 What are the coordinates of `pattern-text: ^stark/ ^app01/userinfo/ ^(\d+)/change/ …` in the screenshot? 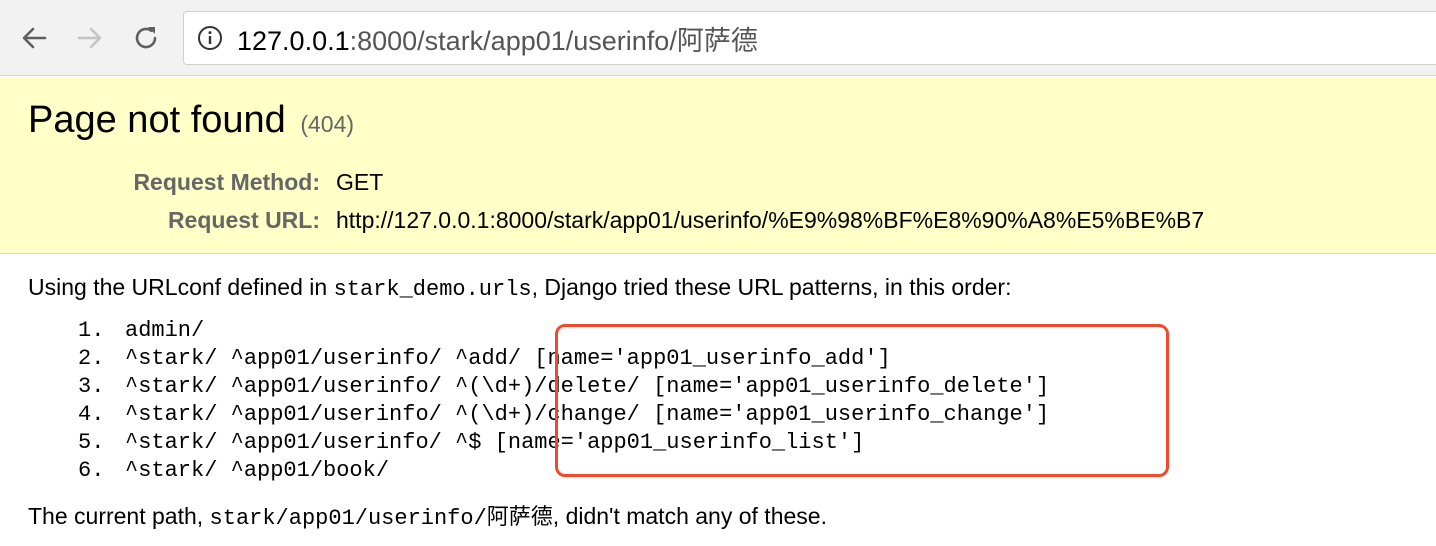 It's located at (587, 414).